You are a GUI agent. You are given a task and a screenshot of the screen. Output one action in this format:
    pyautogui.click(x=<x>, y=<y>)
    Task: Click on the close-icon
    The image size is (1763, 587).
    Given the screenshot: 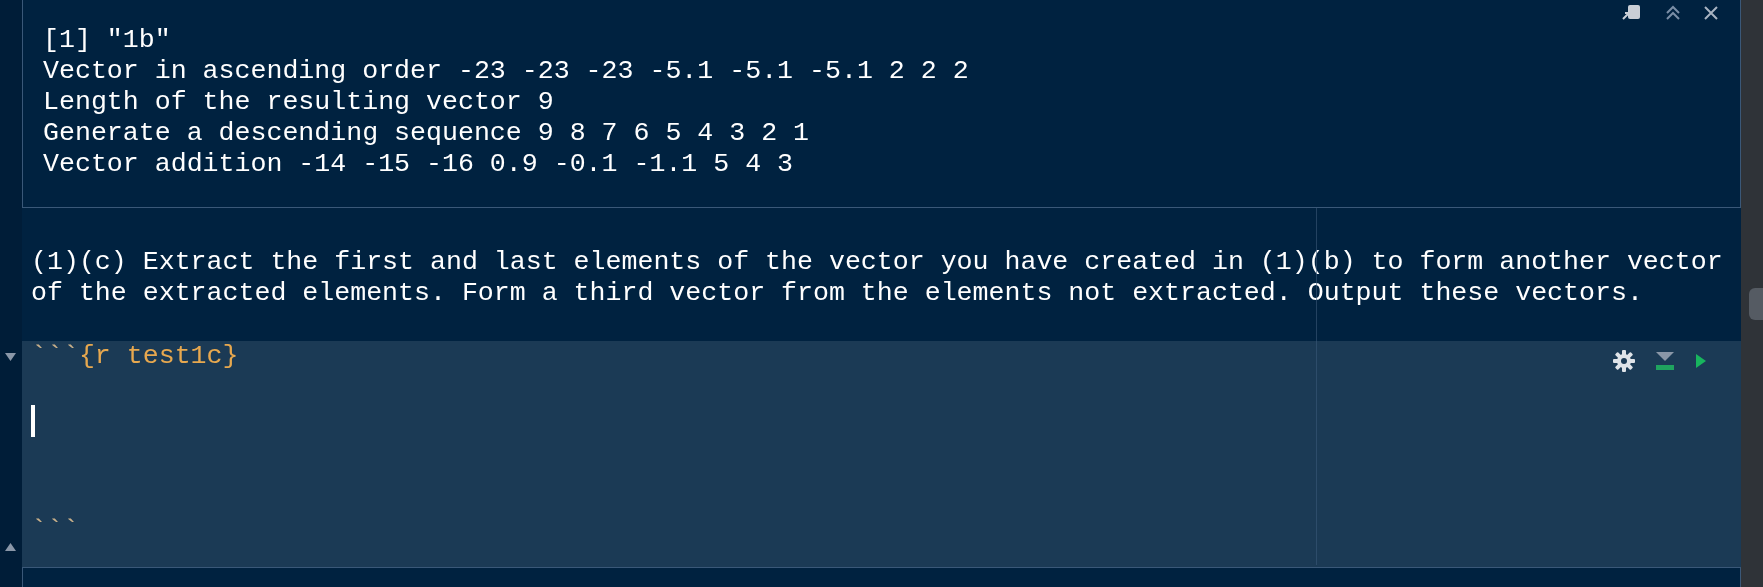 What is the action you would take?
    pyautogui.click(x=1711, y=13)
    